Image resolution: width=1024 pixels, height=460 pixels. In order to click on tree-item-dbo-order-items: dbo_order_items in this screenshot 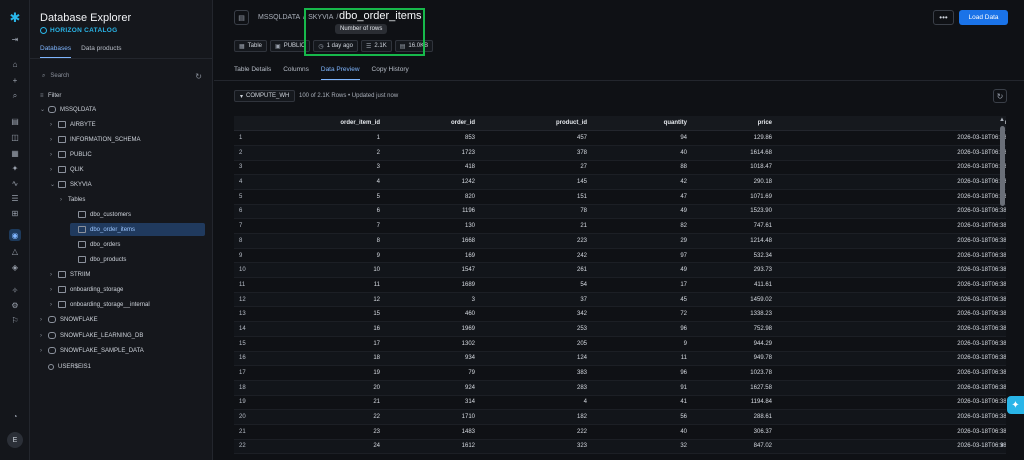, I will do `click(137, 229)`.